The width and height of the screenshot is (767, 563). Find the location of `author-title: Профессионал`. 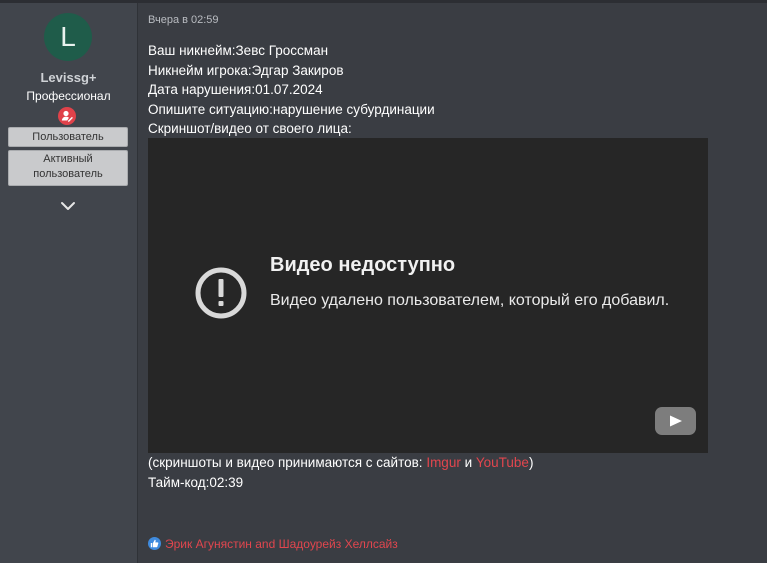

author-title: Профессионал is located at coordinates (68, 96).